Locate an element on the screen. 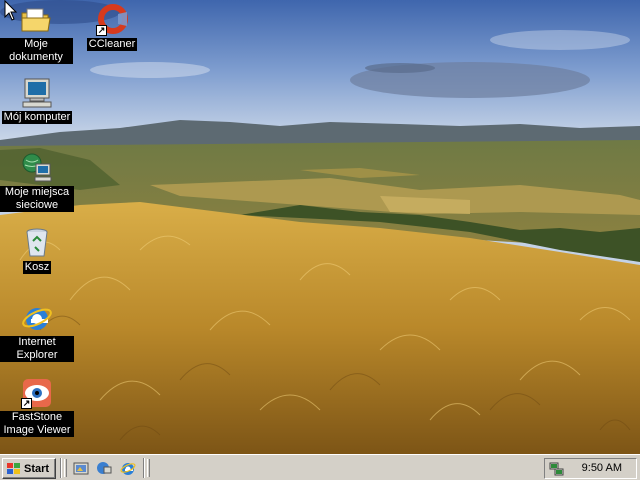  show-desktop-icon is located at coordinates (81, 468).